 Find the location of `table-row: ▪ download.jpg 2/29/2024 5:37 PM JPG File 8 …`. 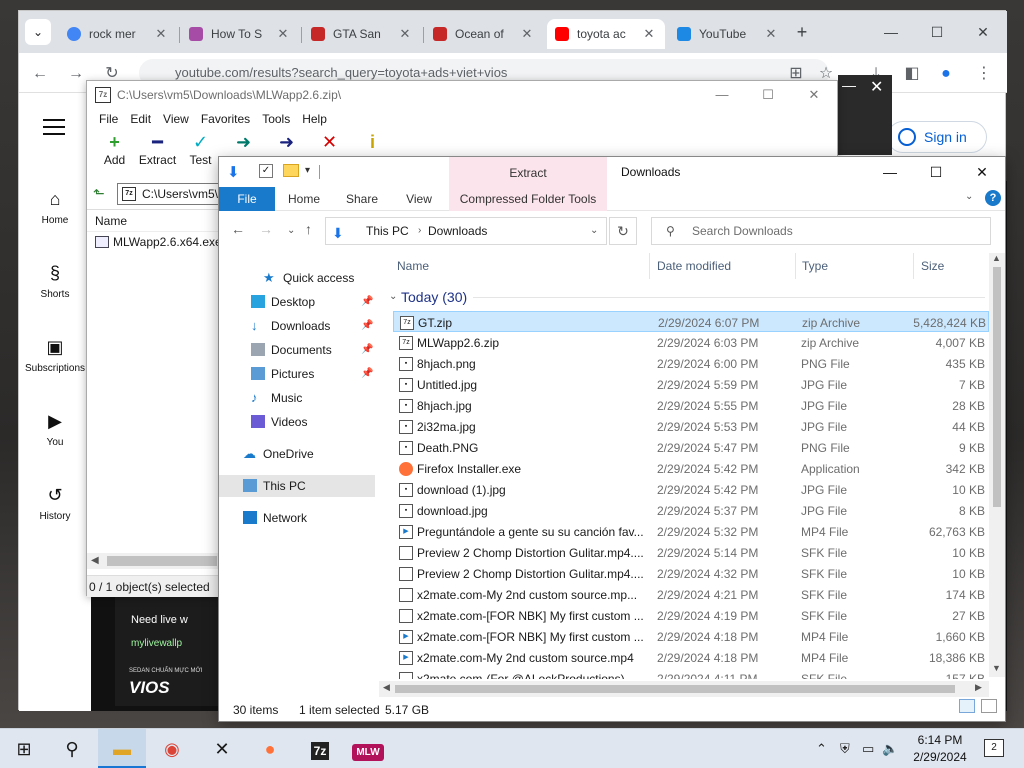

table-row: ▪ download.jpg 2/29/2024 5:37 PM JPG File 8 … is located at coordinates (691, 510).